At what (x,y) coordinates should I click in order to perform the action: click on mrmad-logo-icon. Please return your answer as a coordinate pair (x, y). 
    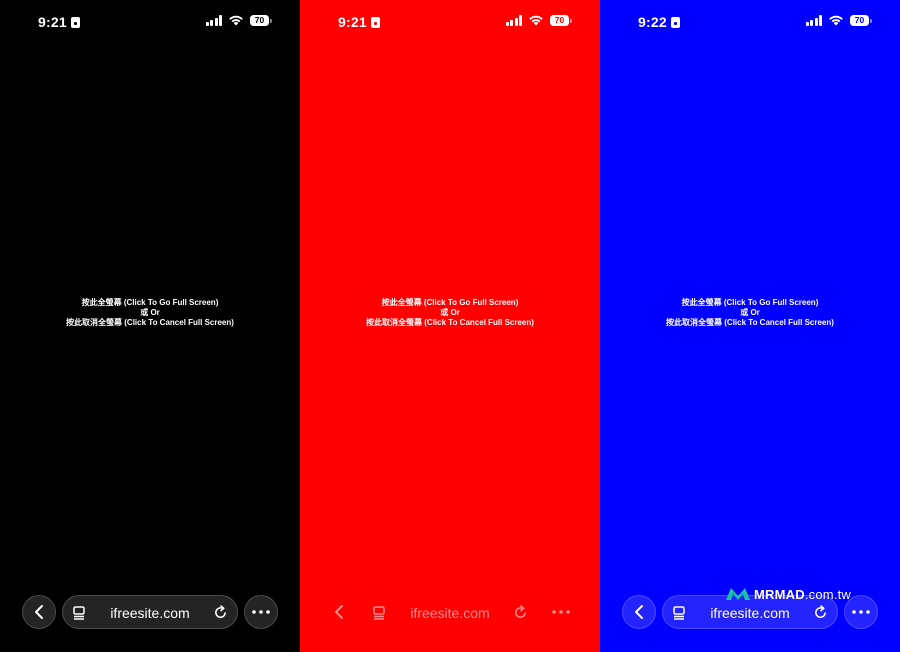
    Looking at the image, I should click on (738, 594).